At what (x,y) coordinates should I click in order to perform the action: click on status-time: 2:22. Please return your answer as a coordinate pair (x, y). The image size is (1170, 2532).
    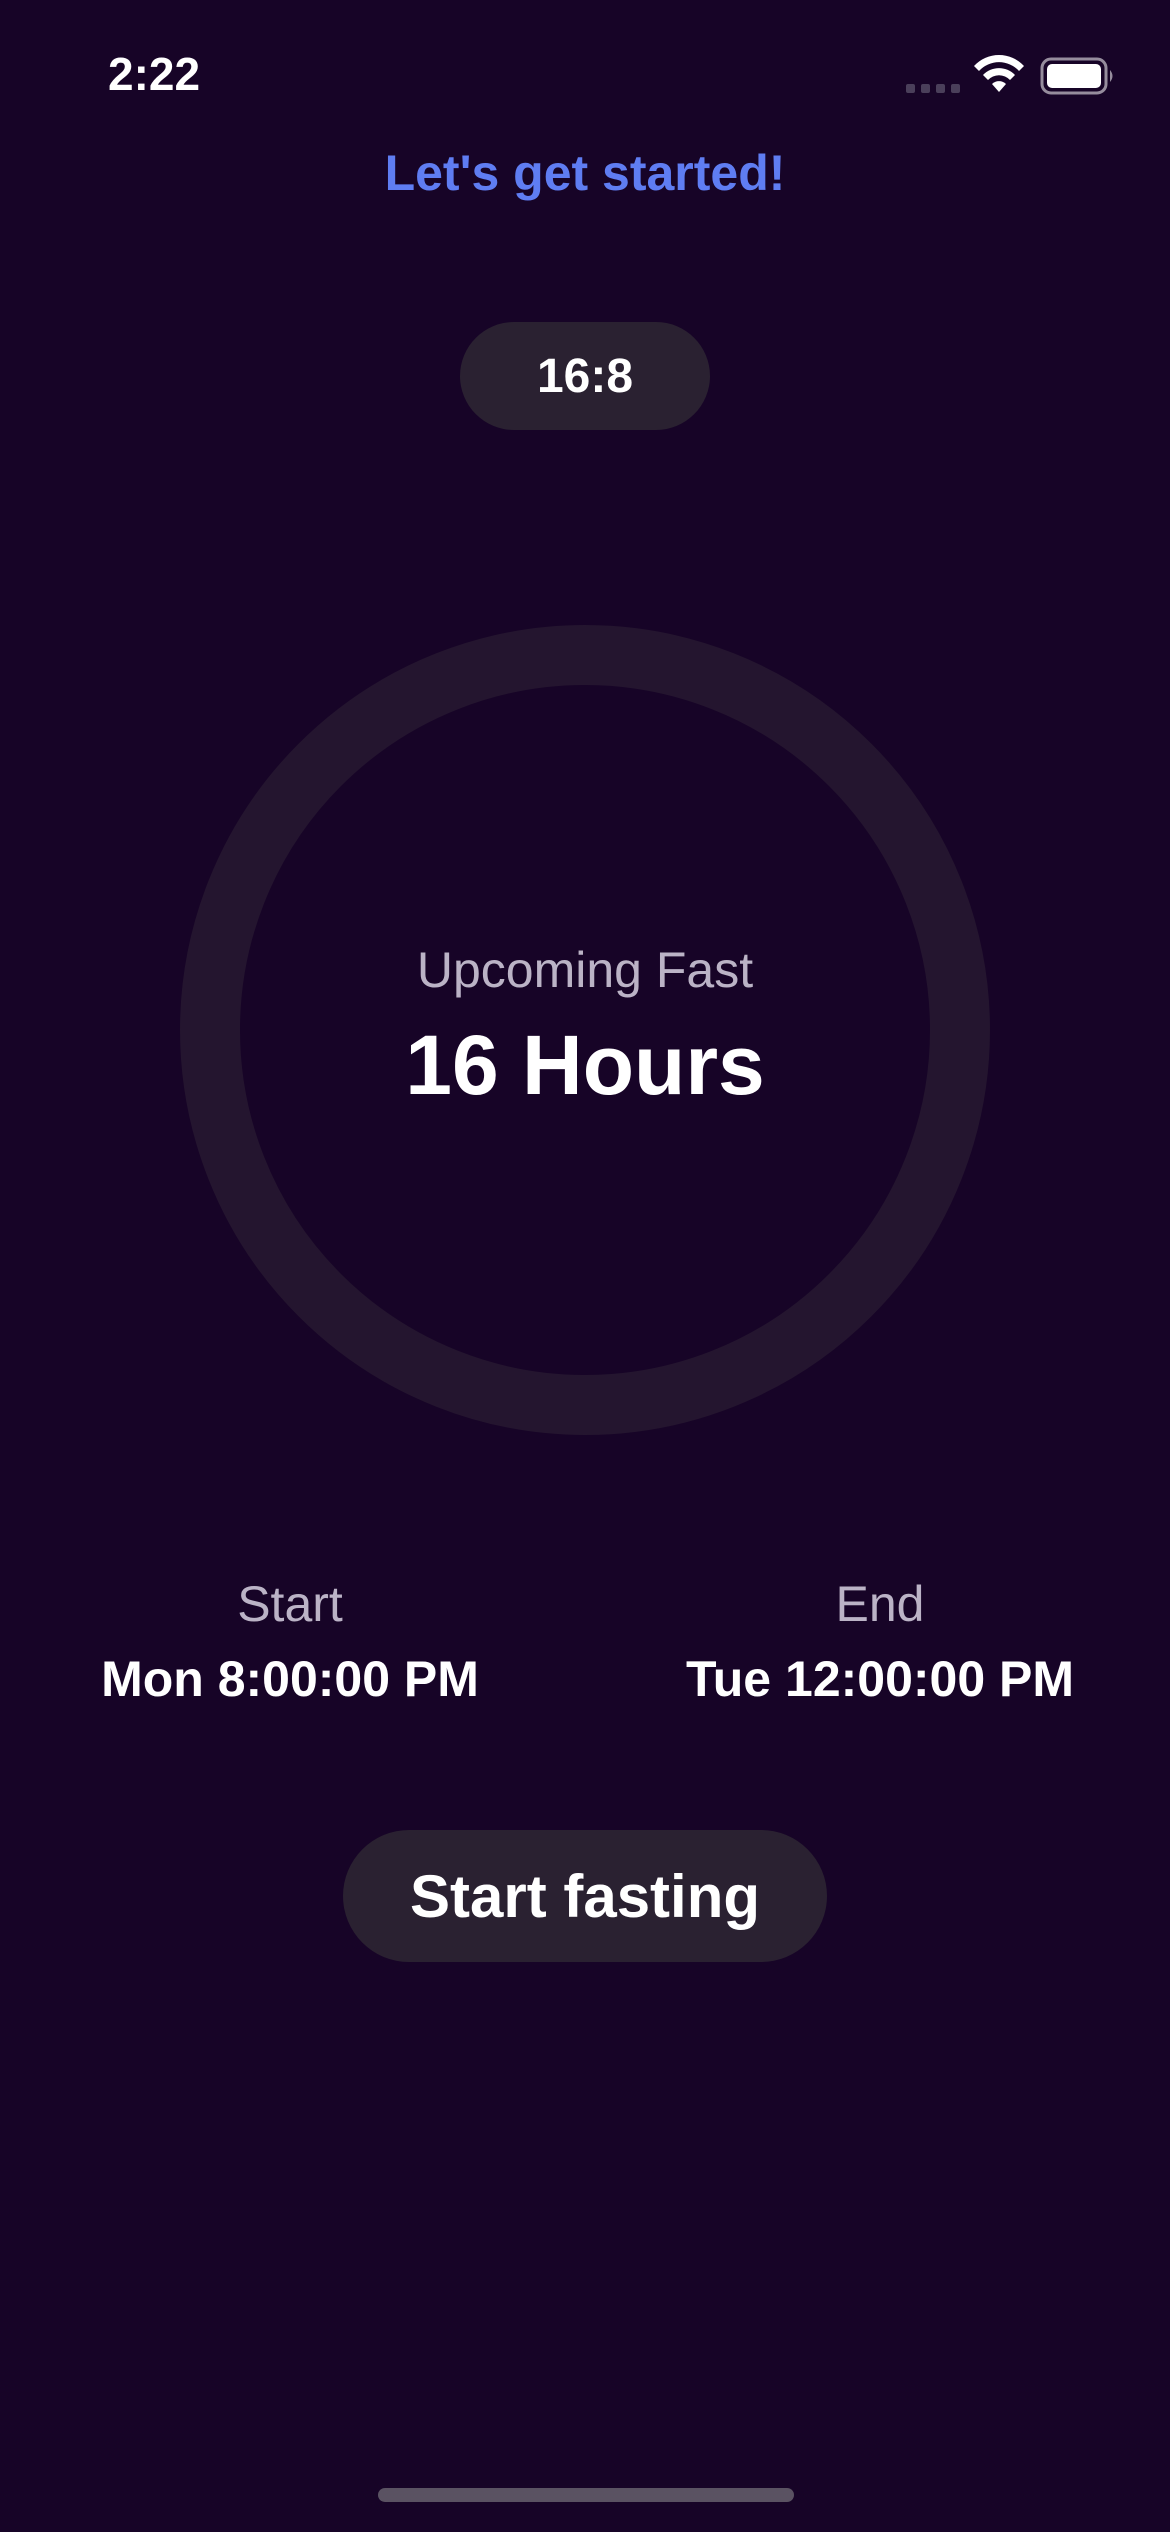
    Looking at the image, I should click on (154, 74).